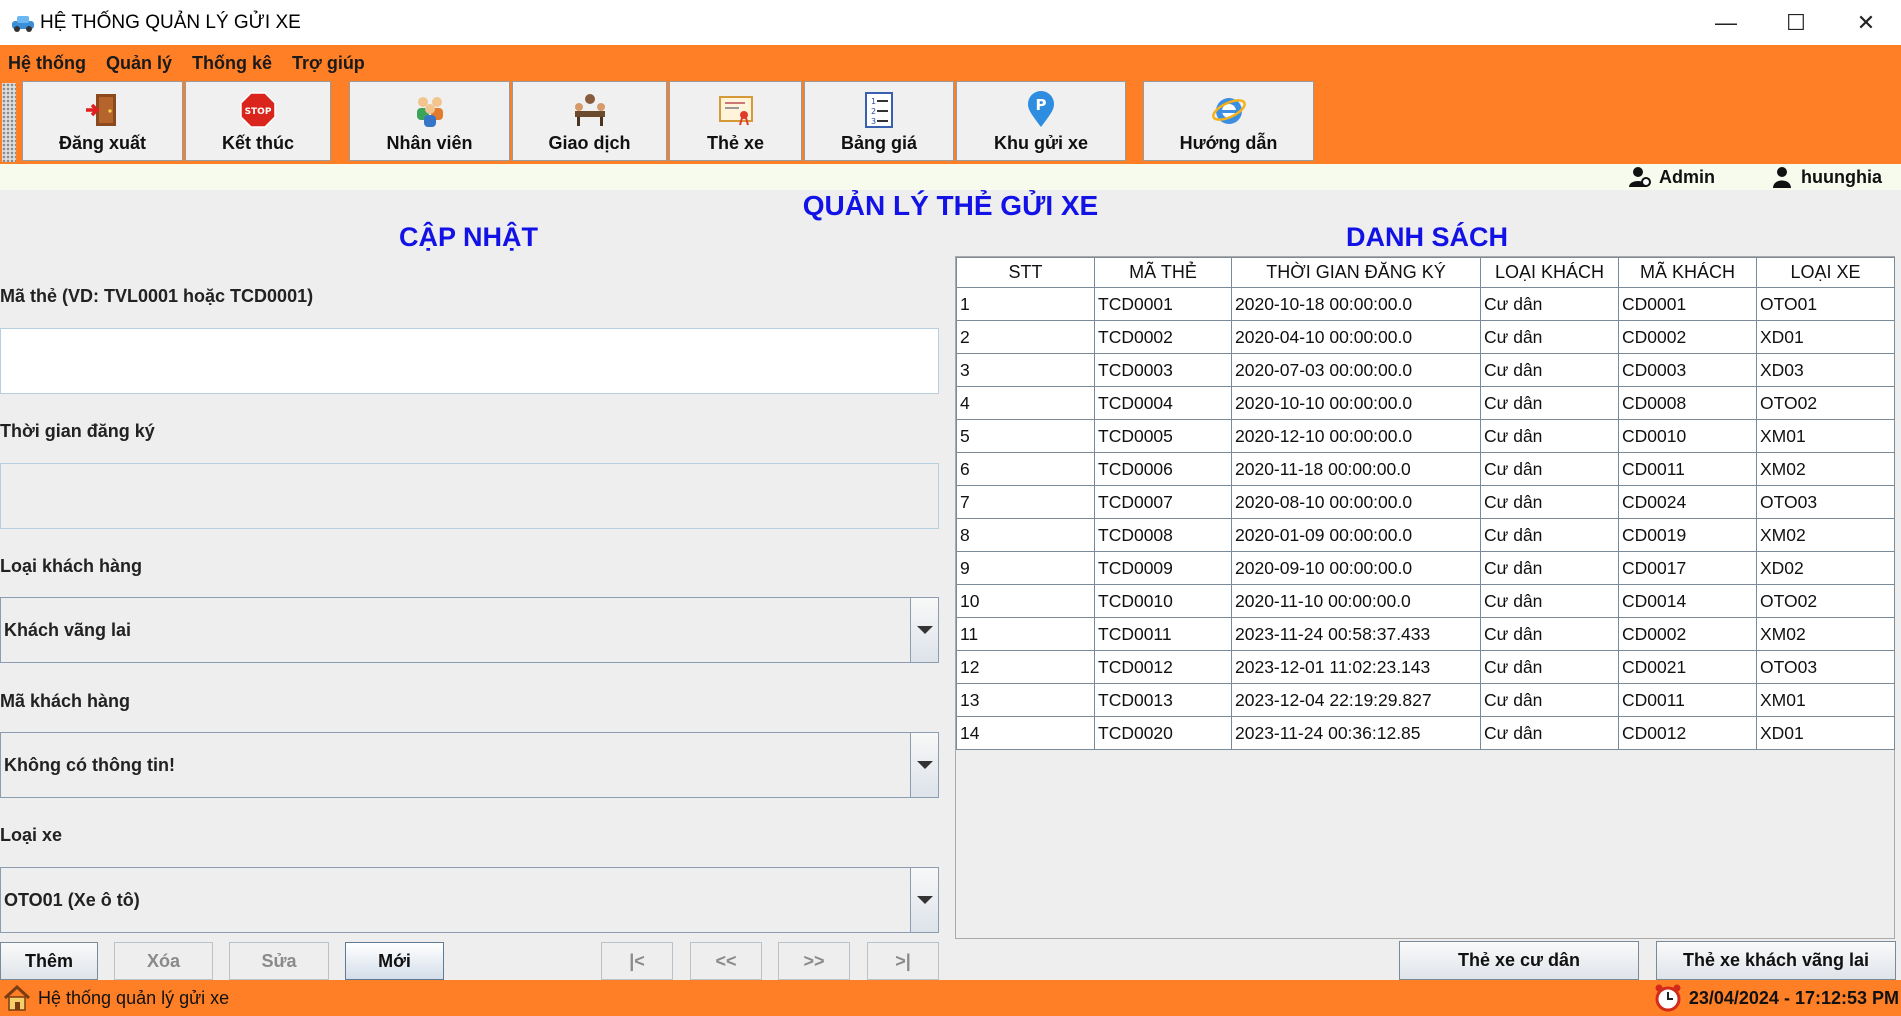 This screenshot has height=1016, width=1901. What do you see at coordinates (1163, 601) in the screenshot?
I see `table-cell: TCD0010` at bounding box center [1163, 601].